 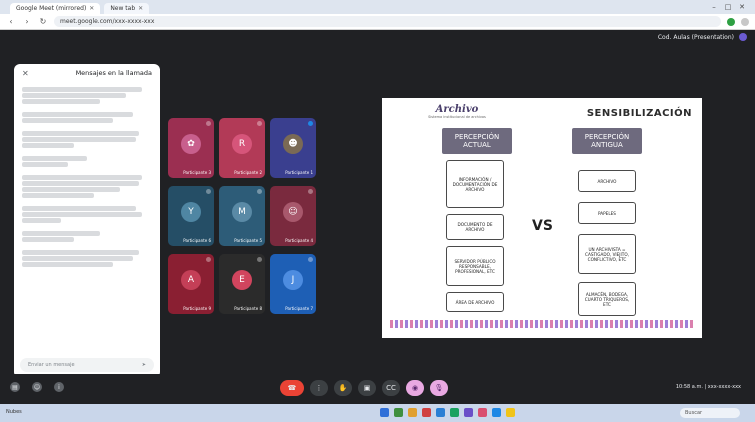 I want to click on browser-tab-1: Google Meet (mirrored) ✕, so click(x=55, y=8).